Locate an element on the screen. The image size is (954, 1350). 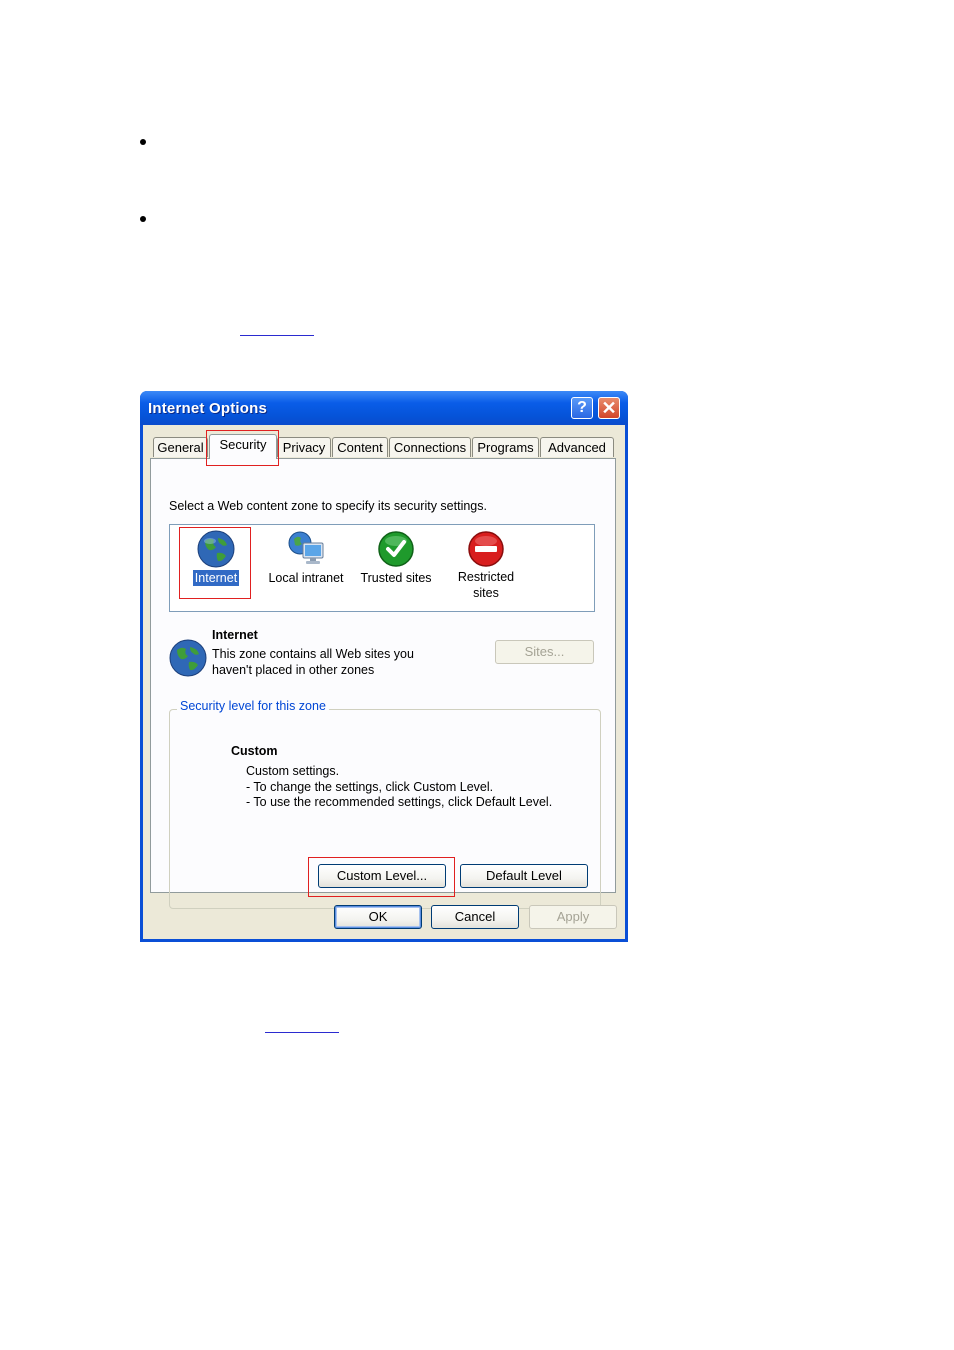
zone-description-line1: This zone contains all Web sites you is located at coordinates (313, 654).